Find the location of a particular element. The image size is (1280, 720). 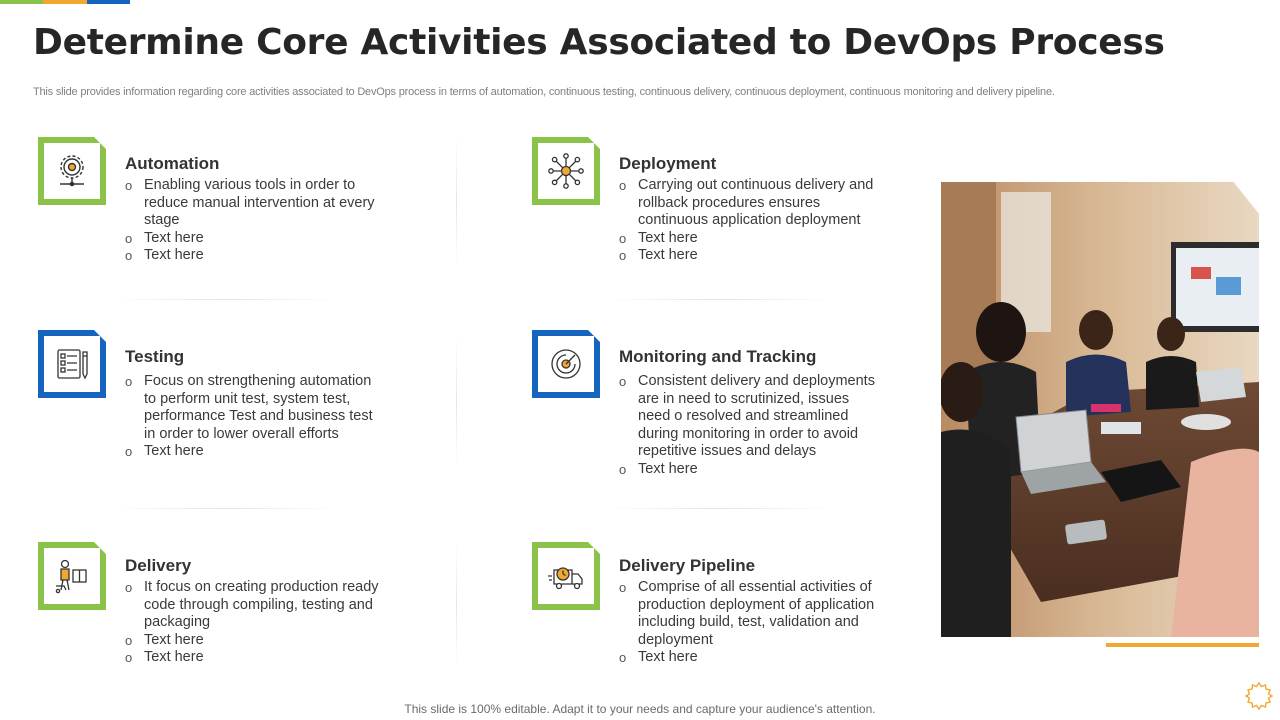

card-title: Testing is located at coordinates (155, 356).